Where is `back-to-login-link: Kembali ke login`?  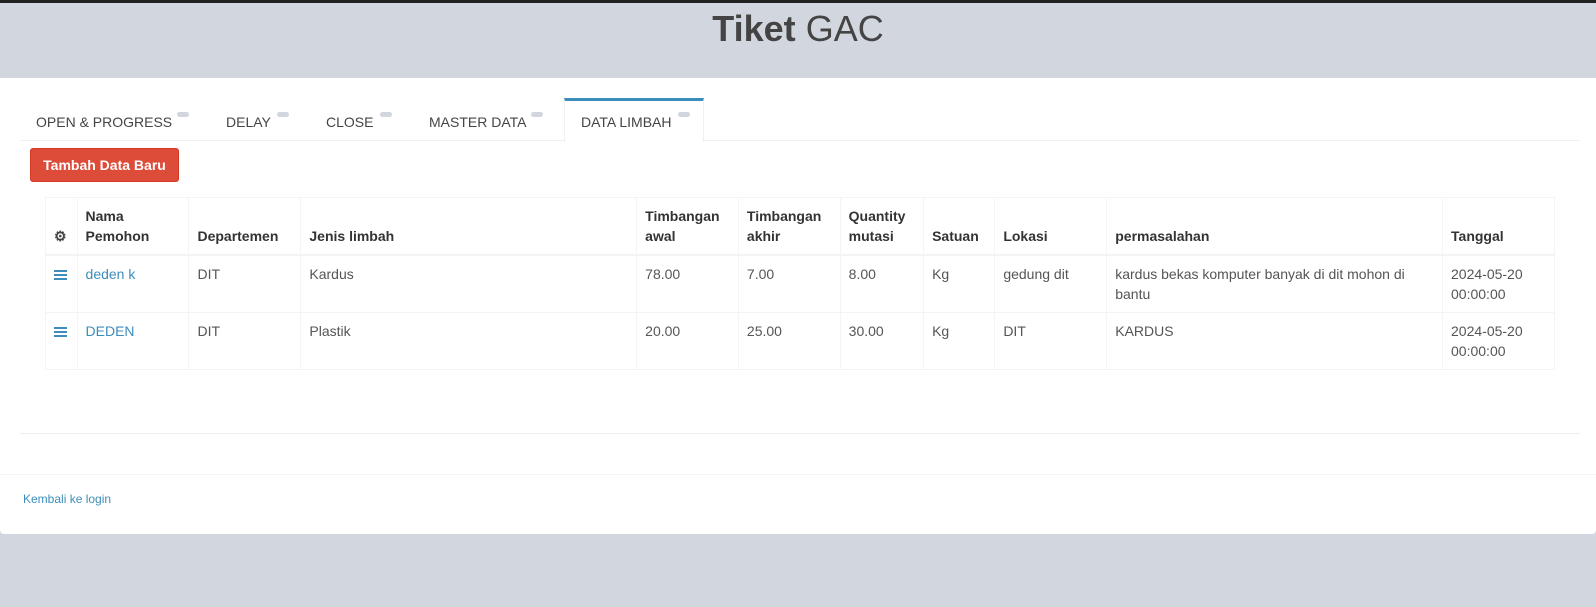 back-to-login-link: Kembali ke login is located at coordinates (67, 499).